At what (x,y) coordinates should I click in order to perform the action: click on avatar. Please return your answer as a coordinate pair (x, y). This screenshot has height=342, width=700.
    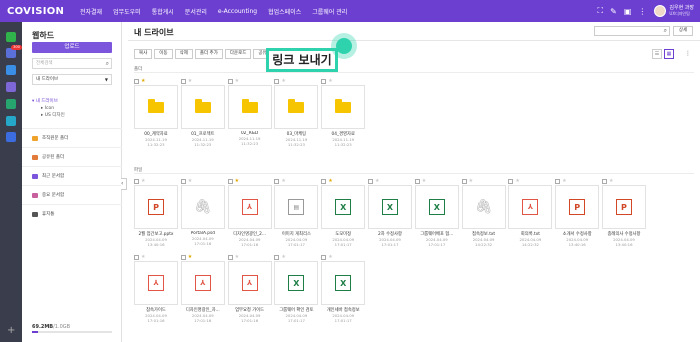
    Looking at the image, I should click on (660, 11).